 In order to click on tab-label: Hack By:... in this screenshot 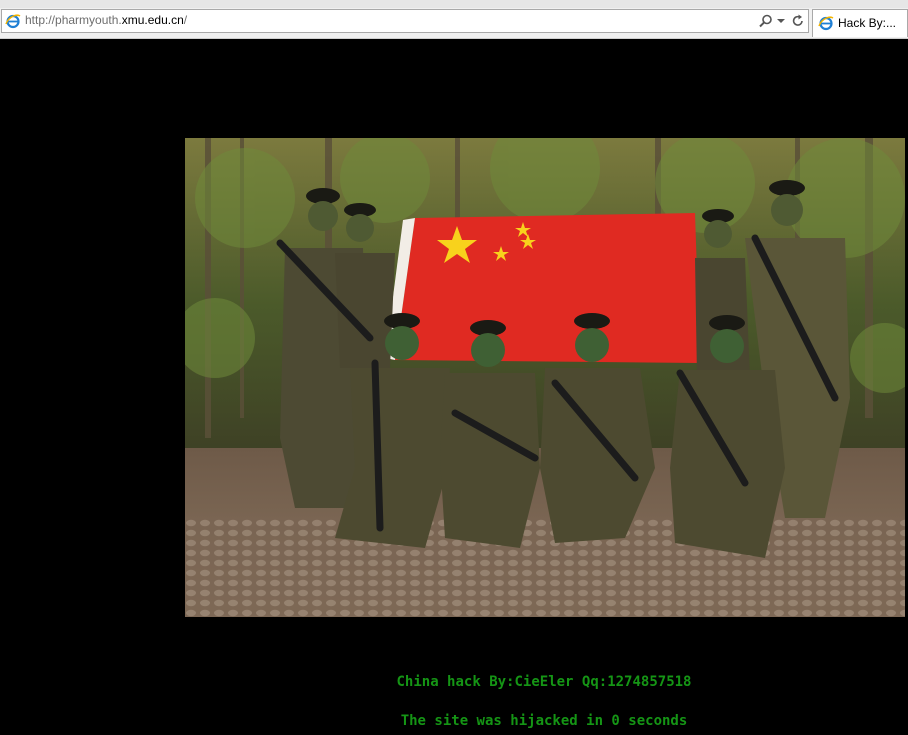, I will do `click(867, 23)`.